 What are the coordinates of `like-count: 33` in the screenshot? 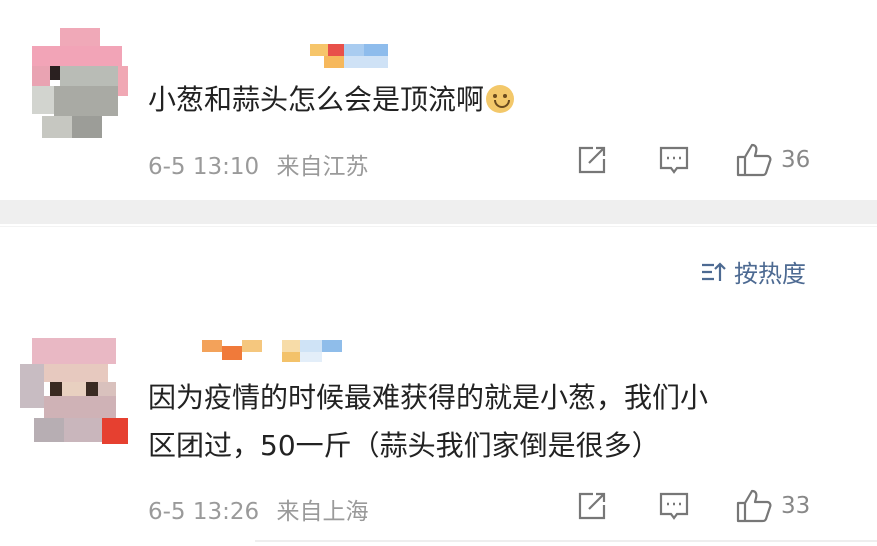 It's located at (796, 506).